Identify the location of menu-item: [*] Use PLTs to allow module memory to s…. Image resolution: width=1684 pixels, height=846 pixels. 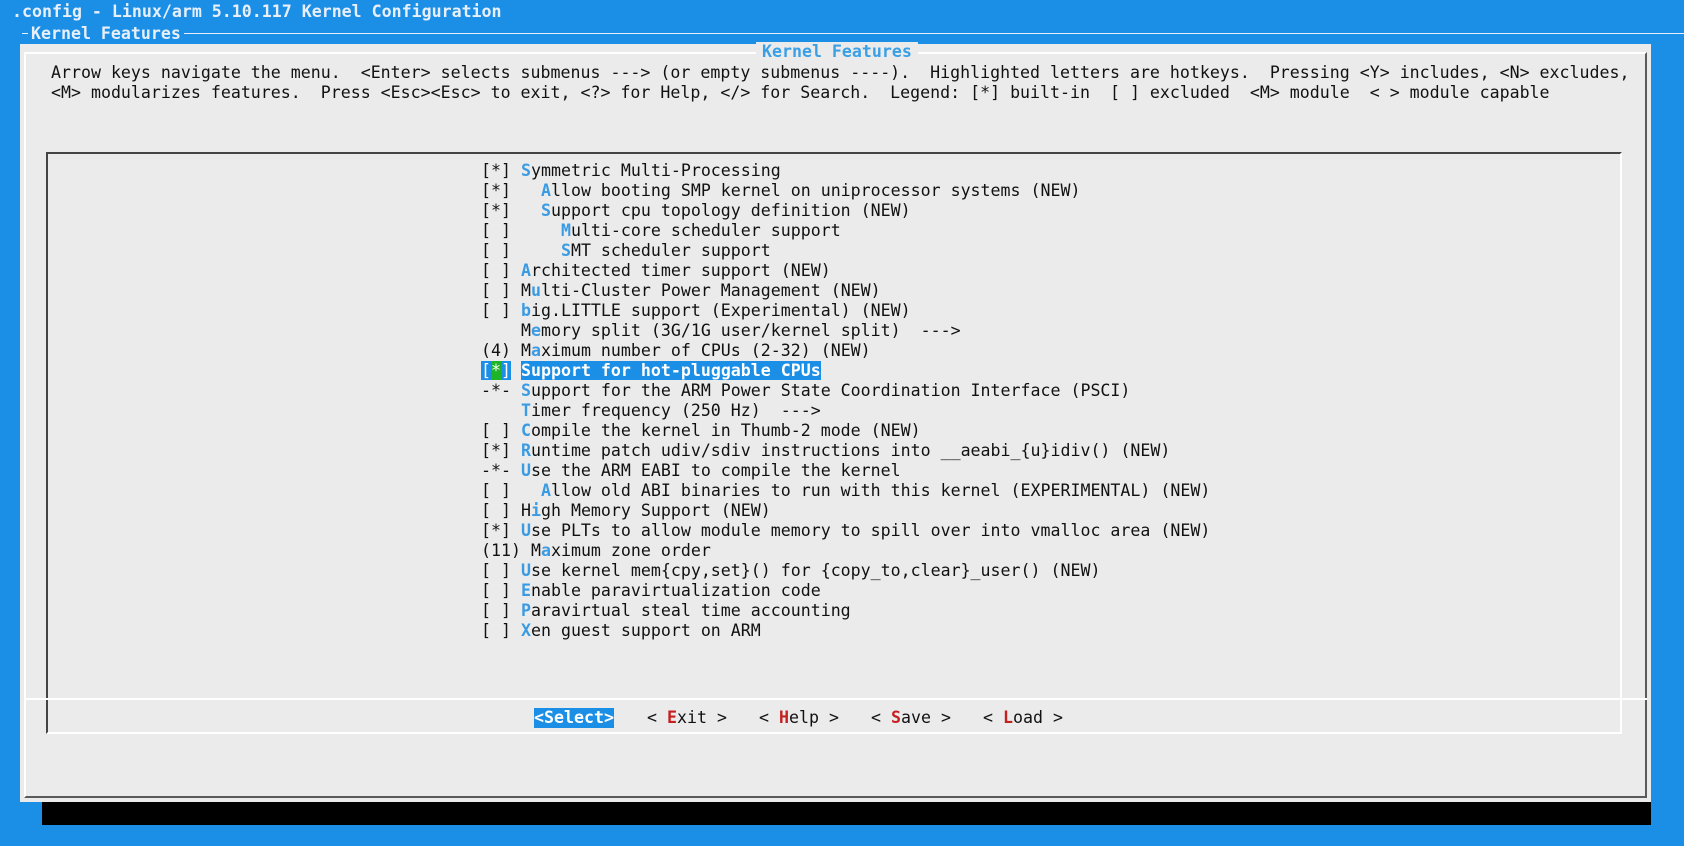
(845, 531).